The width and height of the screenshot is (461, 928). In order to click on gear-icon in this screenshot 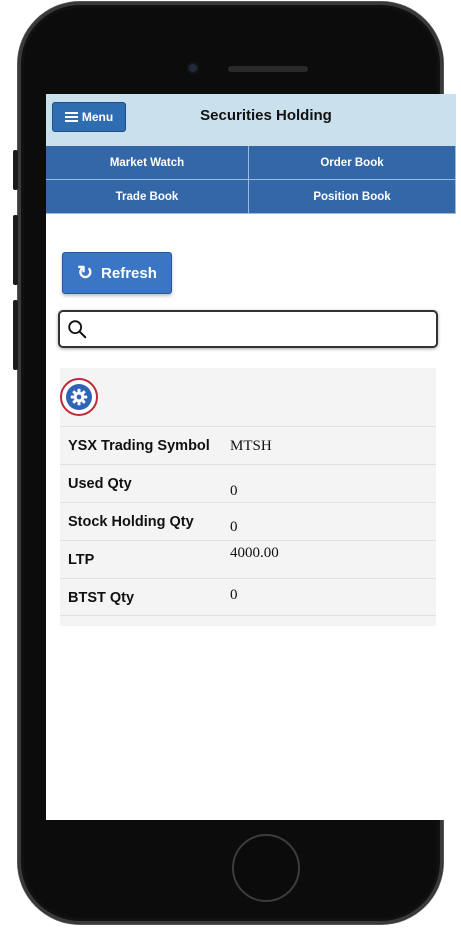, I will do `click(79, 397)`.